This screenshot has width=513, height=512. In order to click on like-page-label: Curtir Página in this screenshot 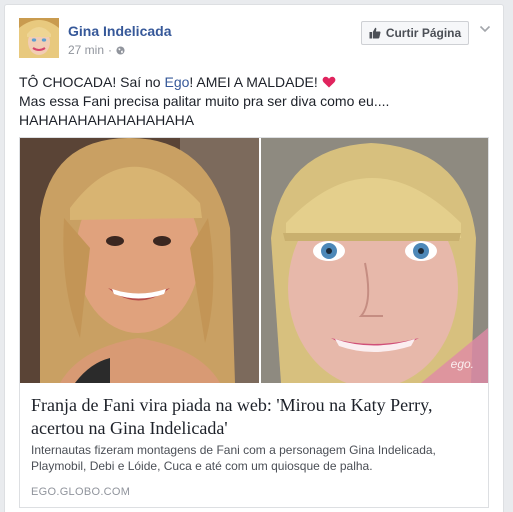, I will do `click(423, 33)`.